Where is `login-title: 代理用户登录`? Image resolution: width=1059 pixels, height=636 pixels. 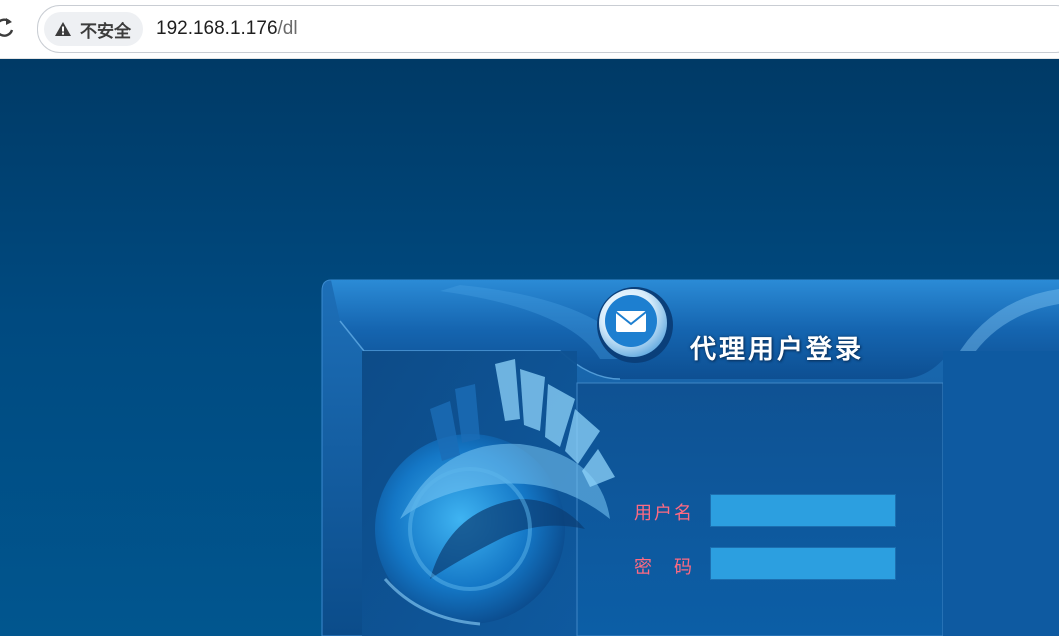
login-title: 代理用户登录 is located at coordinates (777, 350).